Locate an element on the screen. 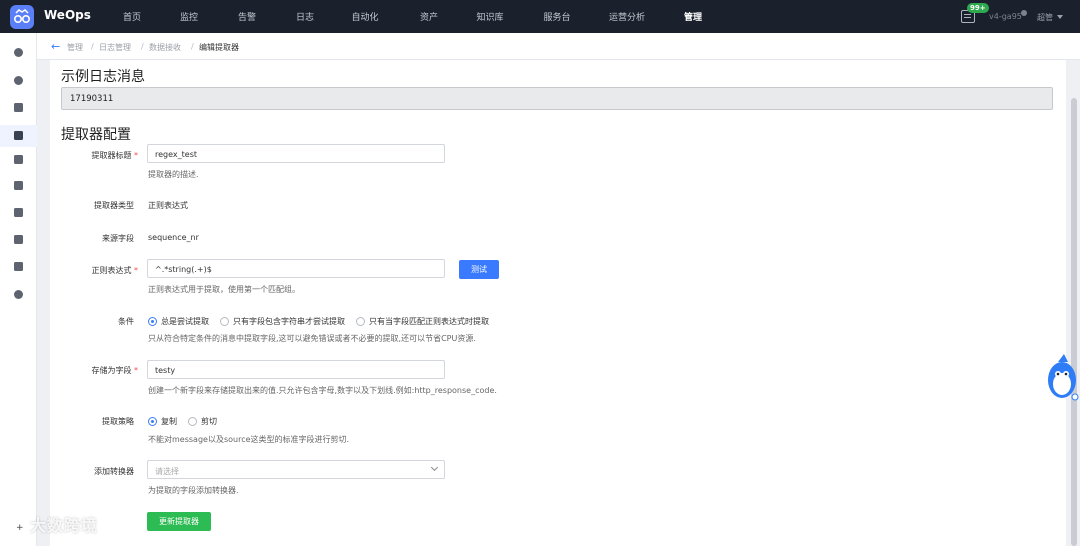 The image size is (1080, 546). assistant-mascot-icon is located at coordinates (1062, 378).